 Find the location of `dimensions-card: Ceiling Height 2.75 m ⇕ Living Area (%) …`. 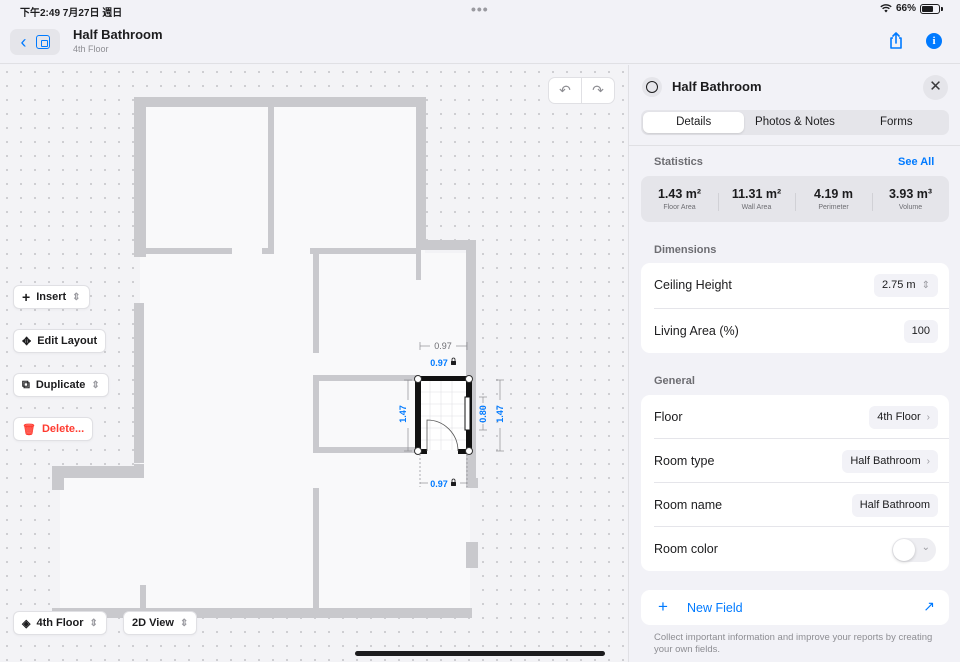

dimensions-card: Ceiling Height 2.75 m ⇕ Living Area (%) … is located at coordinates (795, 308).